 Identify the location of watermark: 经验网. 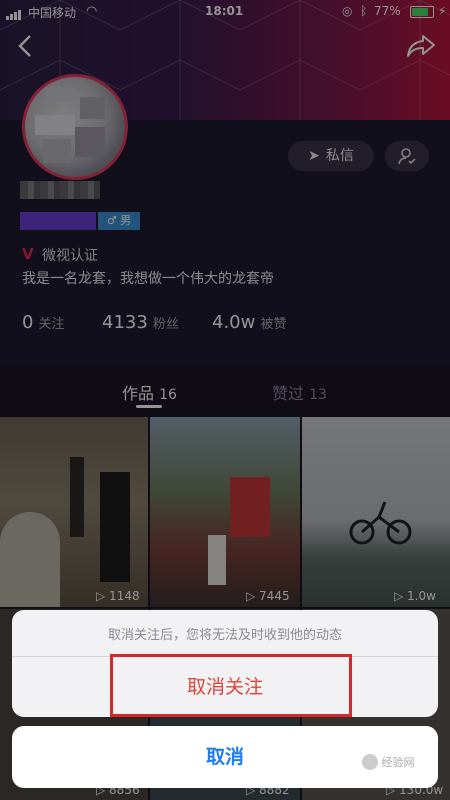
(402, 766).